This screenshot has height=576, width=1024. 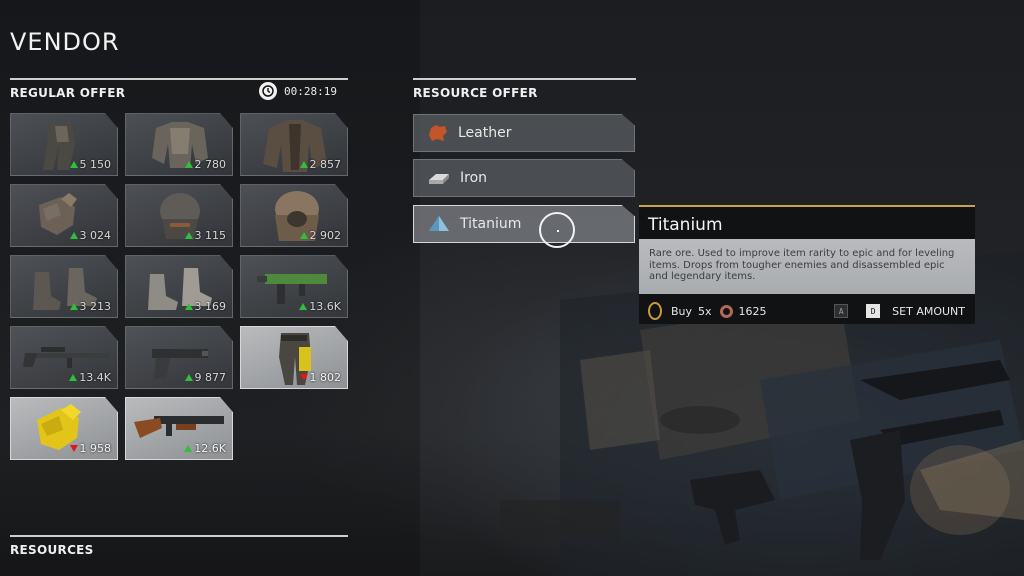 What do you see at coordinates (438, 133) in the screenshot?
I see `leather-icon` at bounding box center [438, 133].